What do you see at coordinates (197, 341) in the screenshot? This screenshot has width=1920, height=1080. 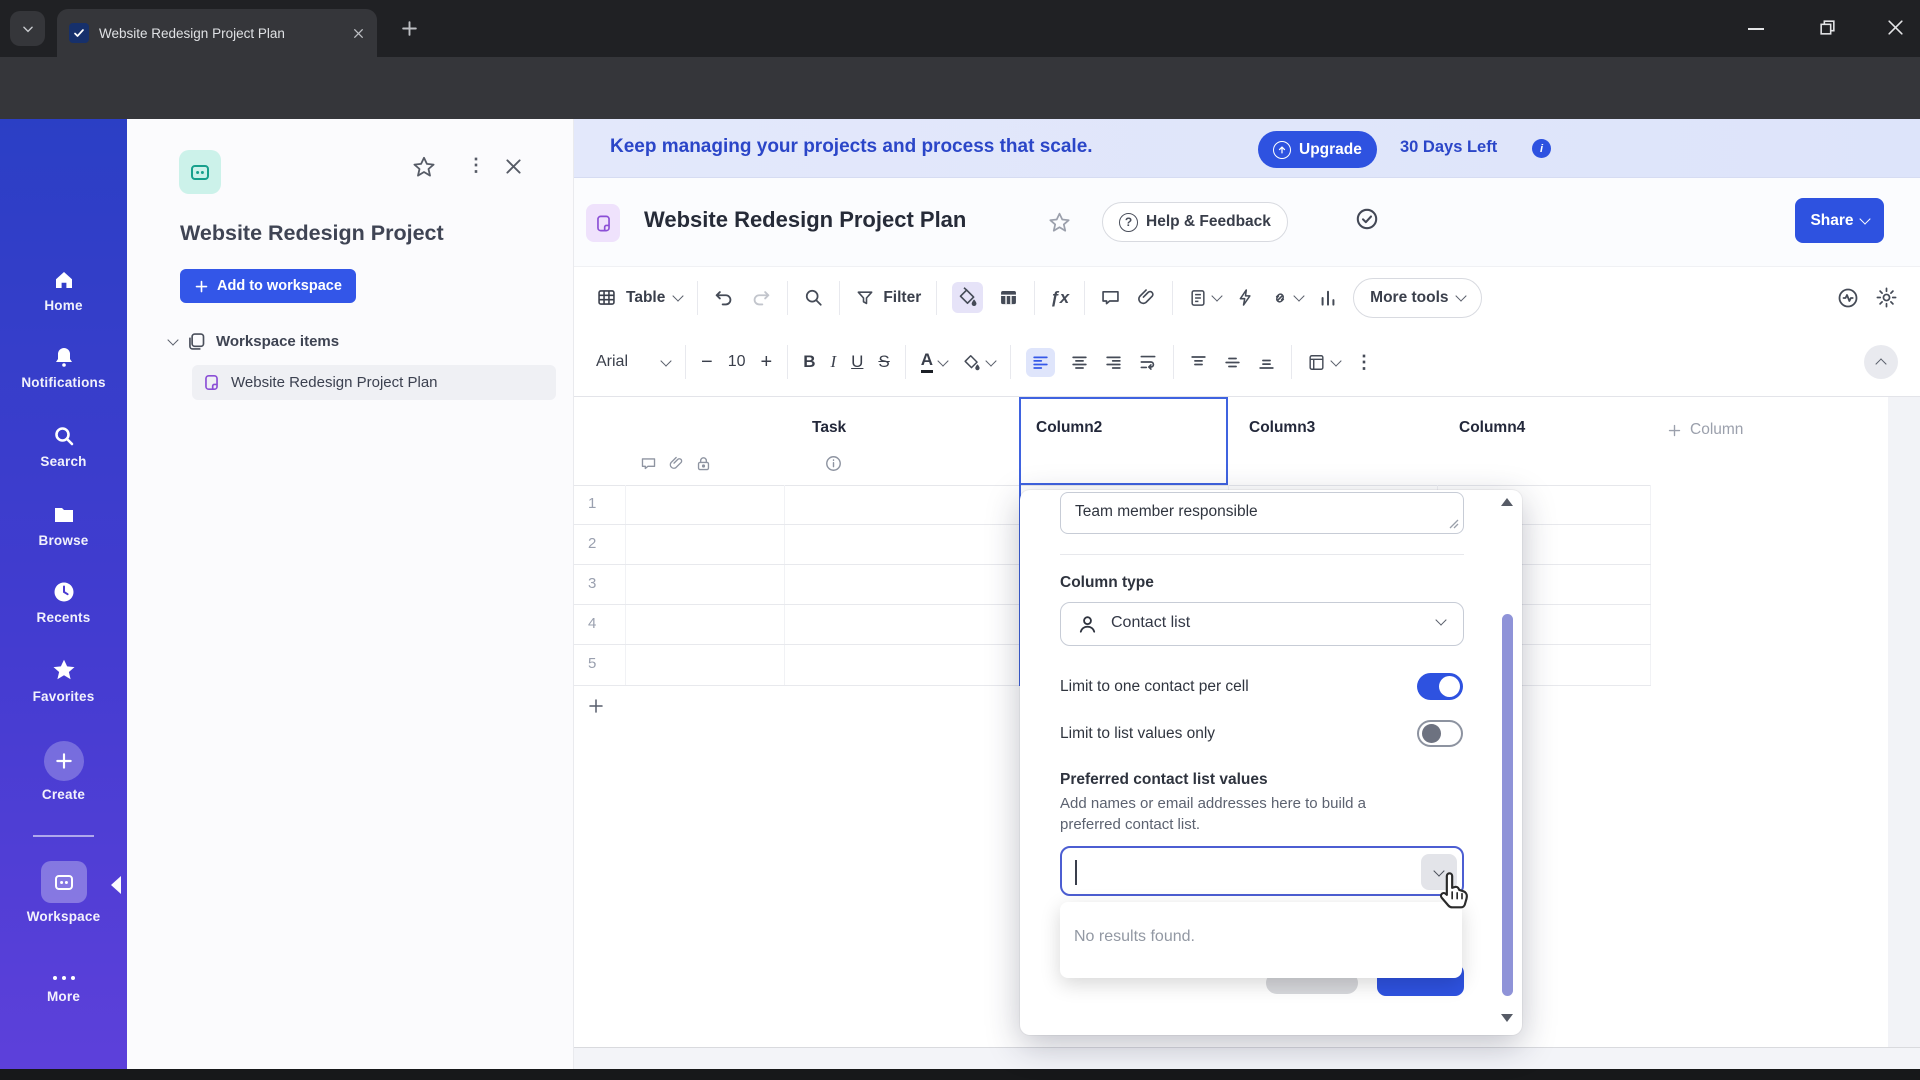 I see `stacked-items-icon` at bounding box center [197, 341].